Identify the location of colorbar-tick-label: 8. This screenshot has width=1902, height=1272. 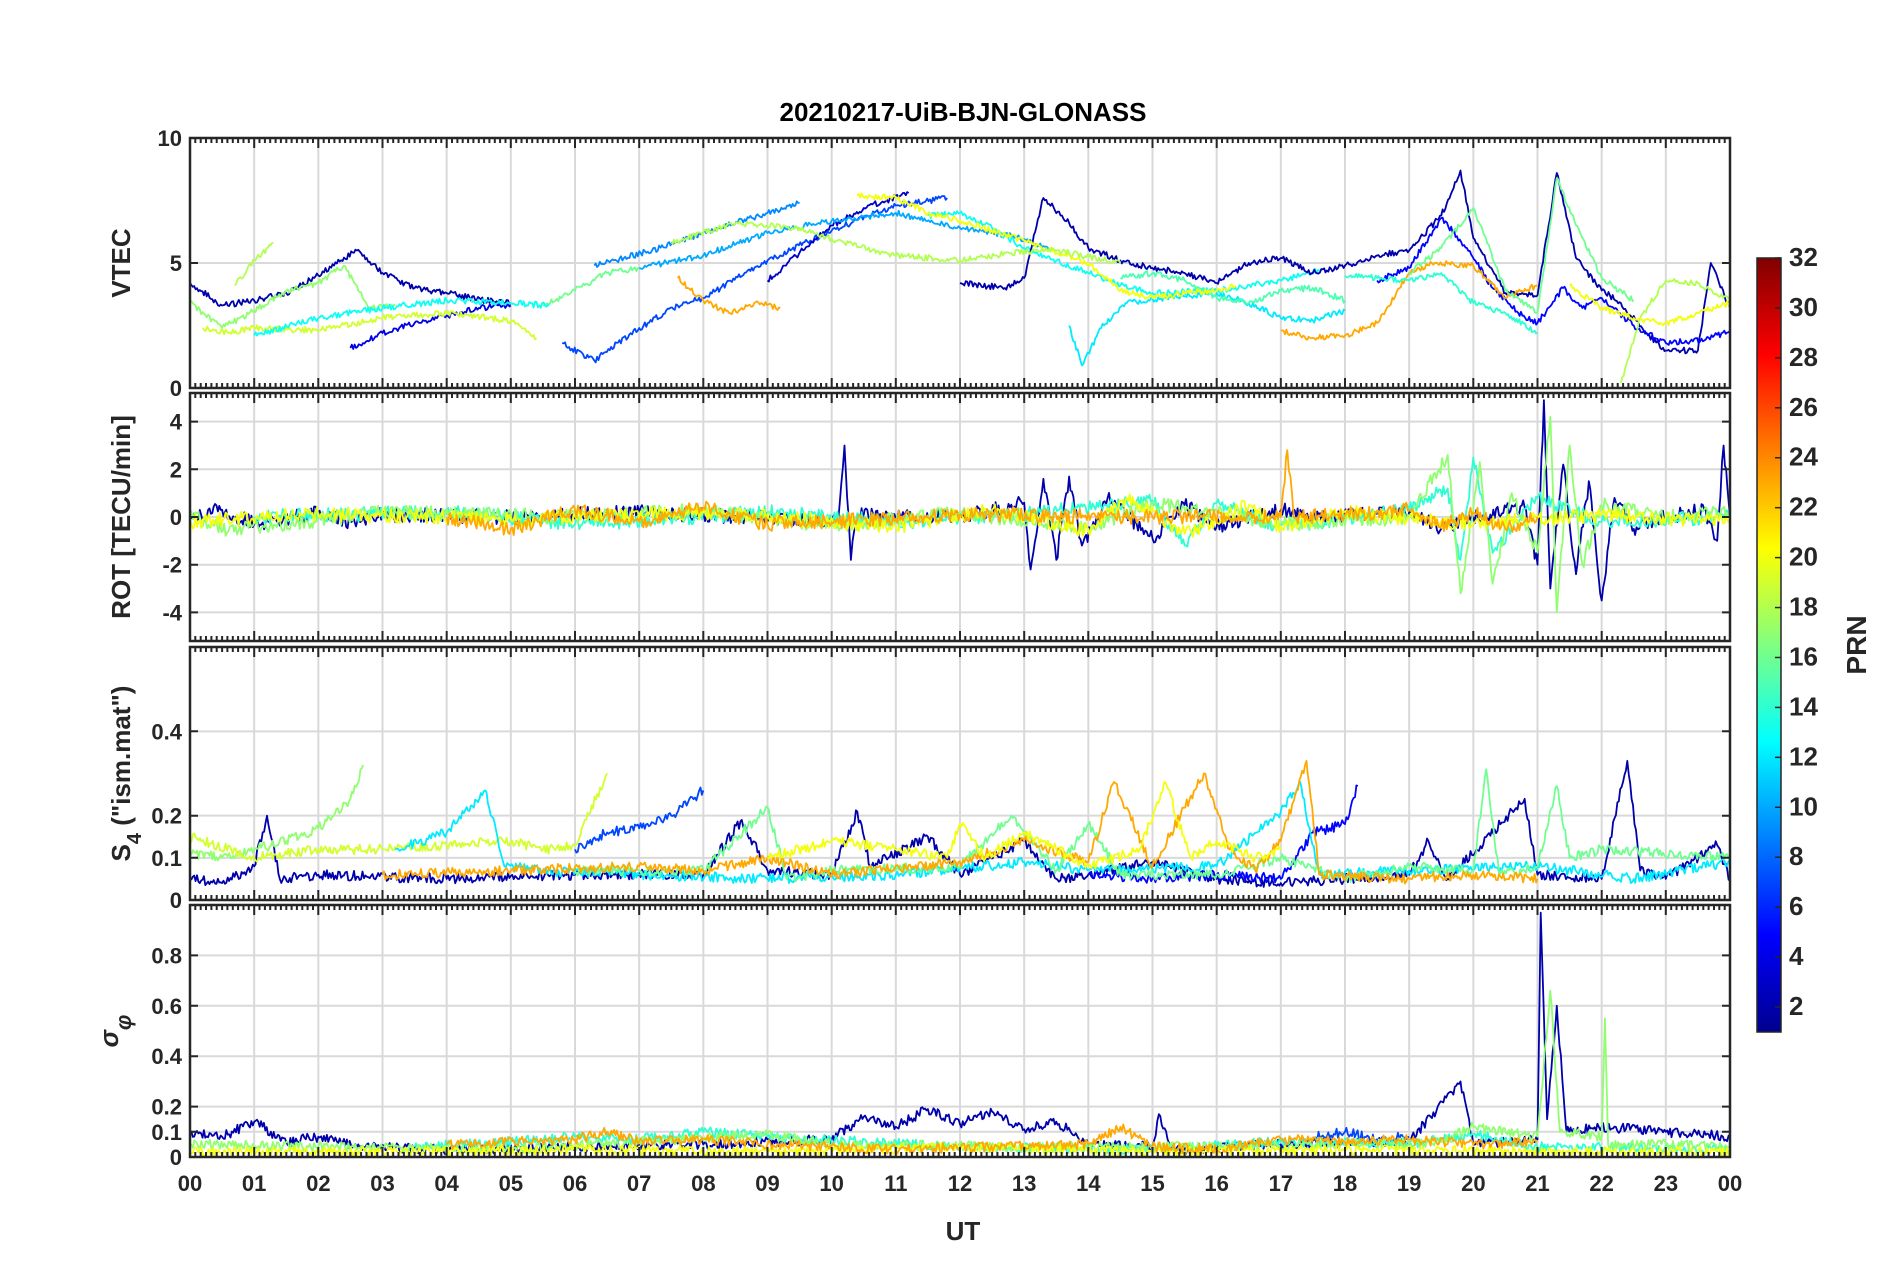
(1796, 856).